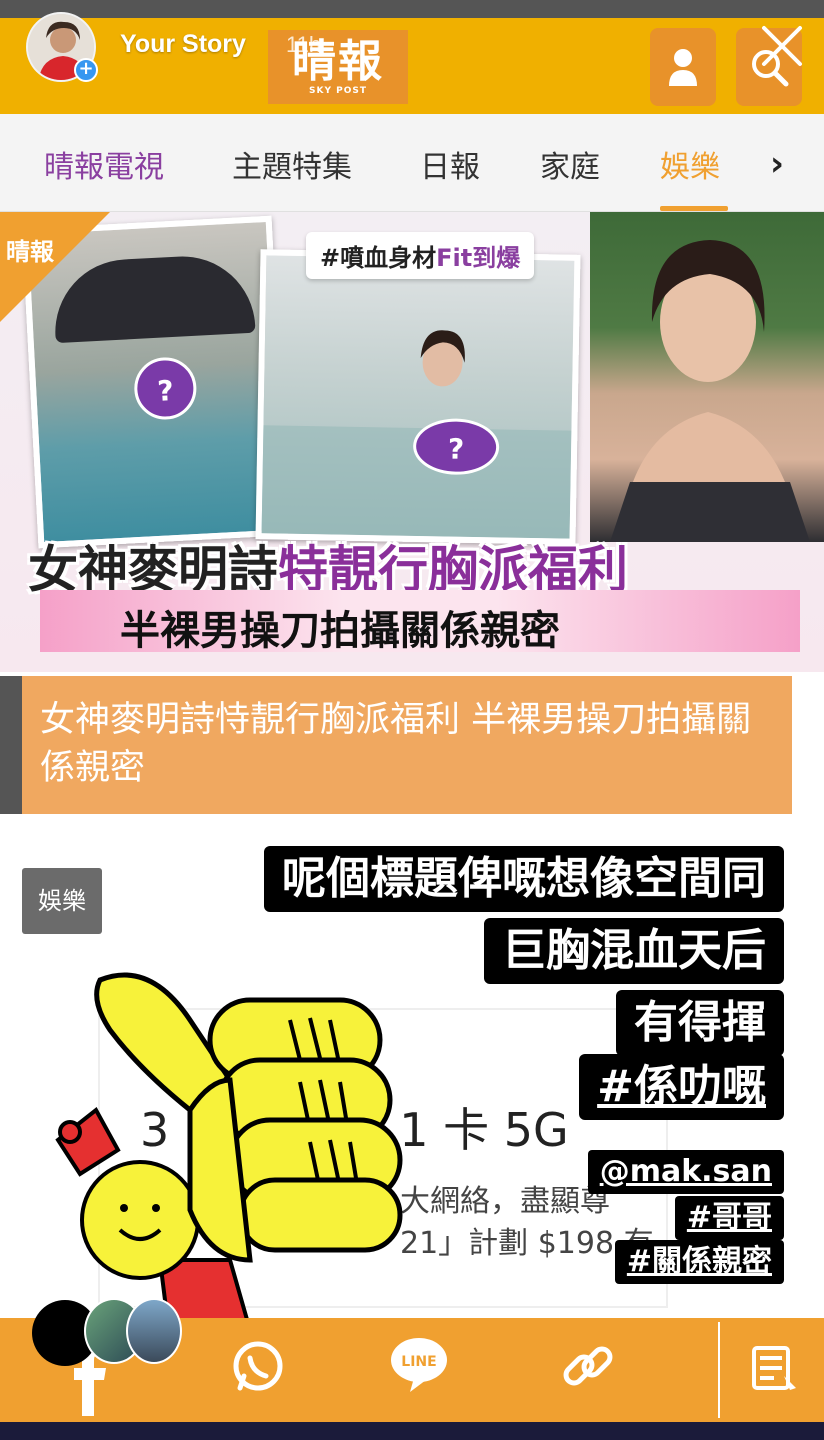 The width and height of the screenshot is (824, 1440). What do you see at coordinates (412, 9) in the screenshot?
I see `story-progress-track` at bounding box center [412, 9].